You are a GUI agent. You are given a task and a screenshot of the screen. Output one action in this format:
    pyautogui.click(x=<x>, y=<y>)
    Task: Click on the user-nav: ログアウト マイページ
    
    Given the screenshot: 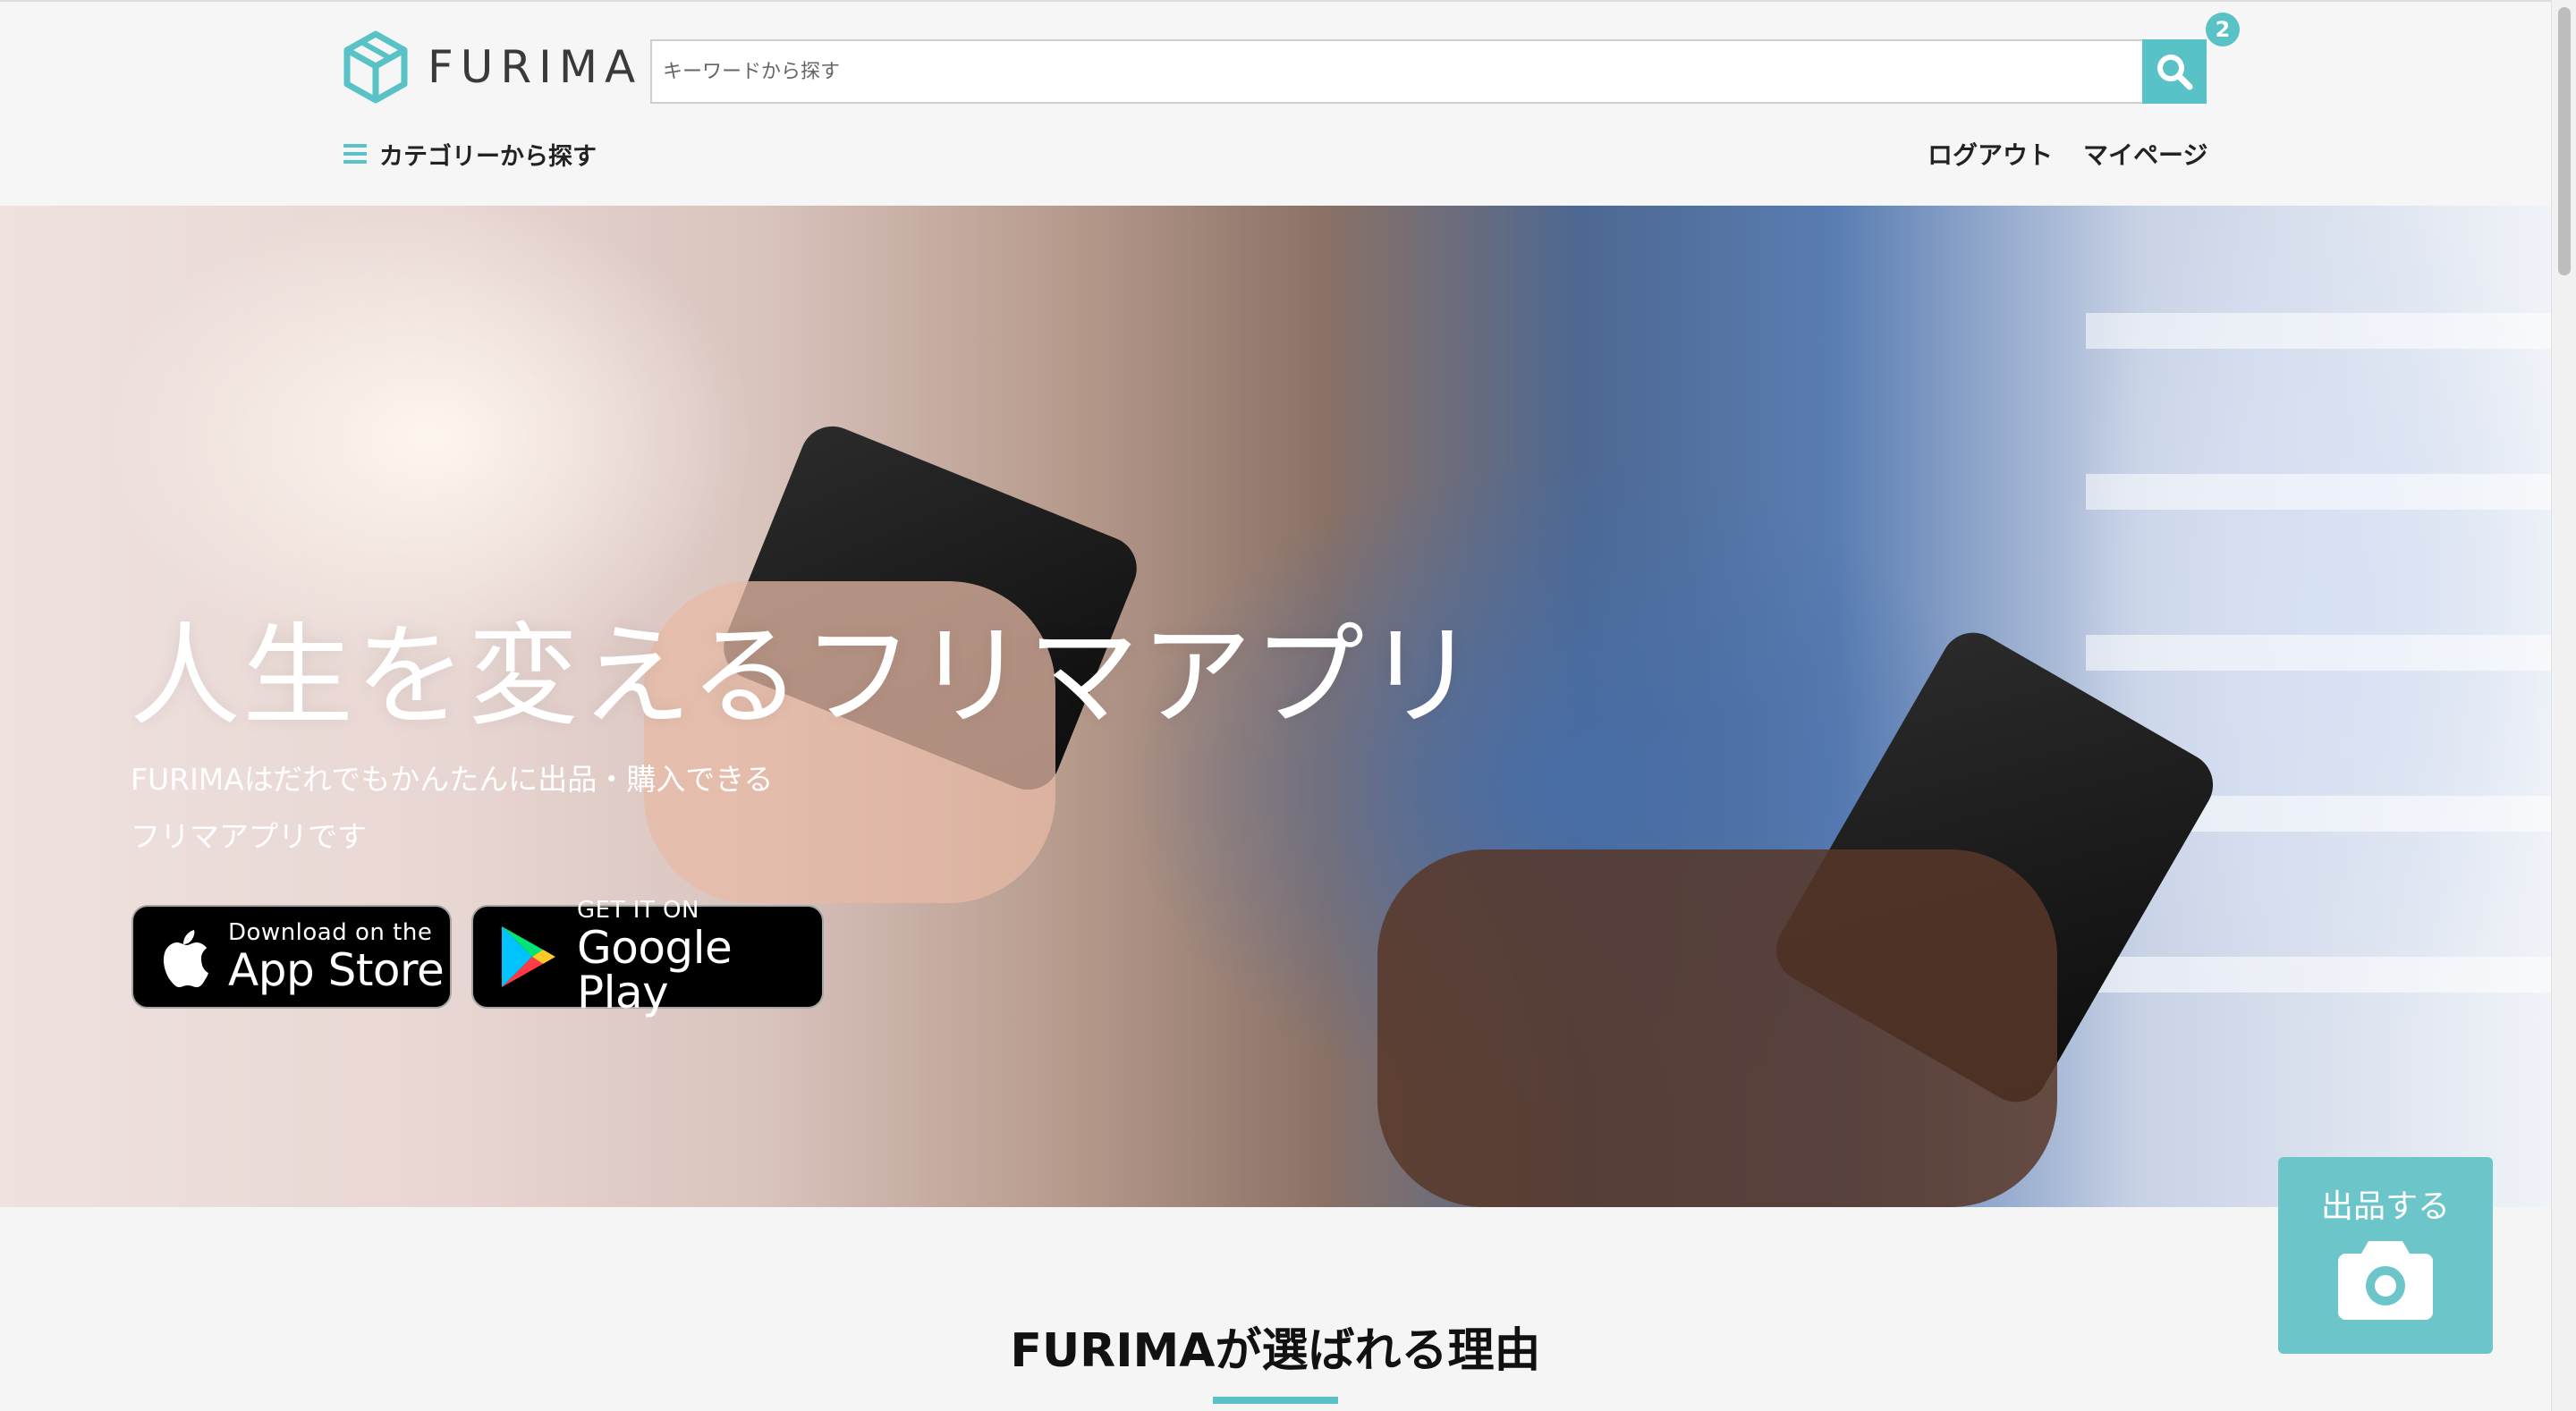 What is the action you would take?
    pyautogui.click(x=2067, y=154)
    